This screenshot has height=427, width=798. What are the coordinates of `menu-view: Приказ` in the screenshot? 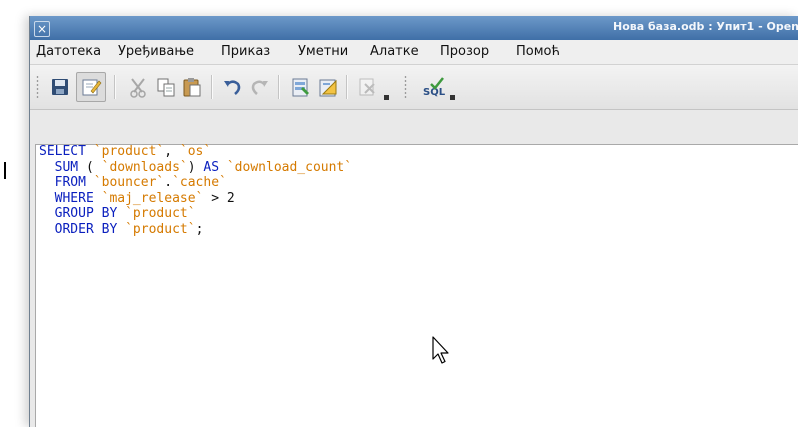 It's located at (245, 51).